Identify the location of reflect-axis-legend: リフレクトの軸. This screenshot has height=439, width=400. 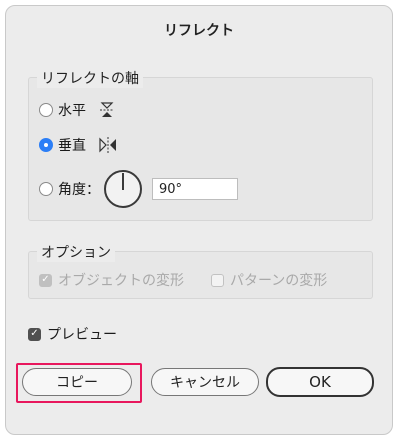
(90, 78).